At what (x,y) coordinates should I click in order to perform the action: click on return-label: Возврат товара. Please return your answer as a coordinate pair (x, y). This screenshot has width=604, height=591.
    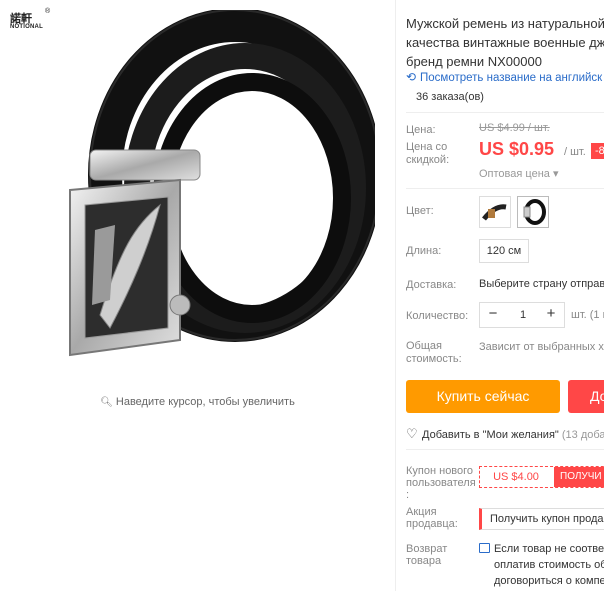
    Looking at the image, I should click on (427, 555).